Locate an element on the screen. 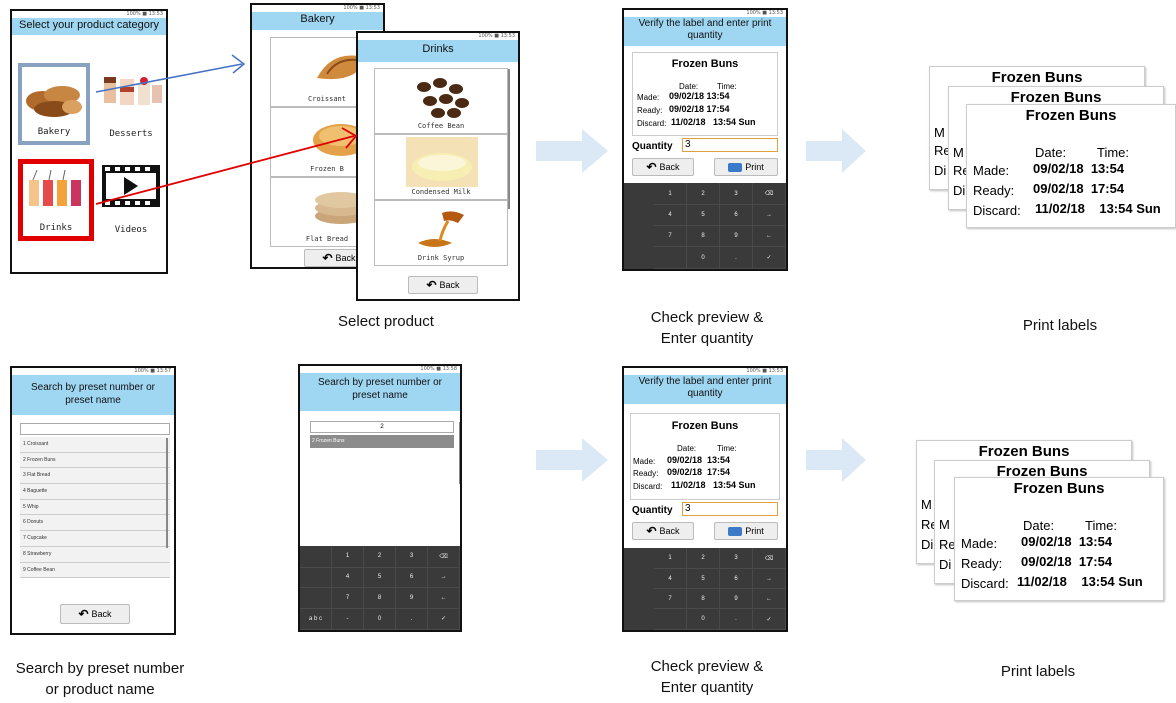  label-time-header-2: Time: is located at coordinates (1101, 525).